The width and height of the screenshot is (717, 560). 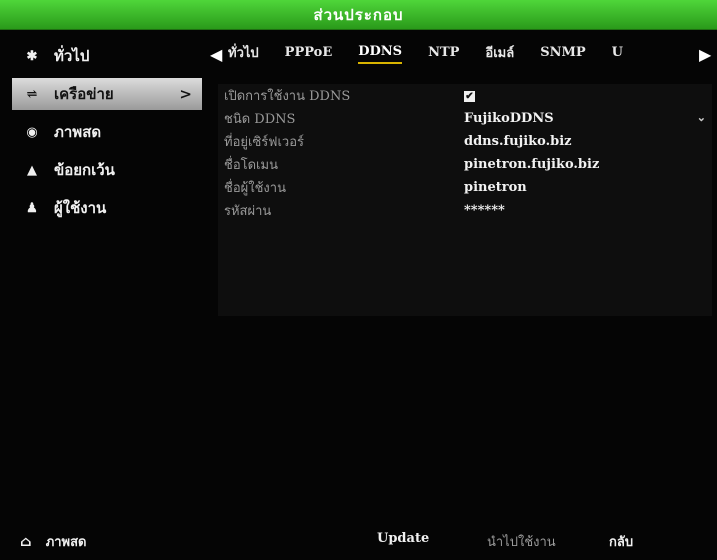 I want to click on form-row-server-address: ที่อยู่เซิร์ฟเวอร์ ddns.fujiko.biz, so click(x=465, y=141).